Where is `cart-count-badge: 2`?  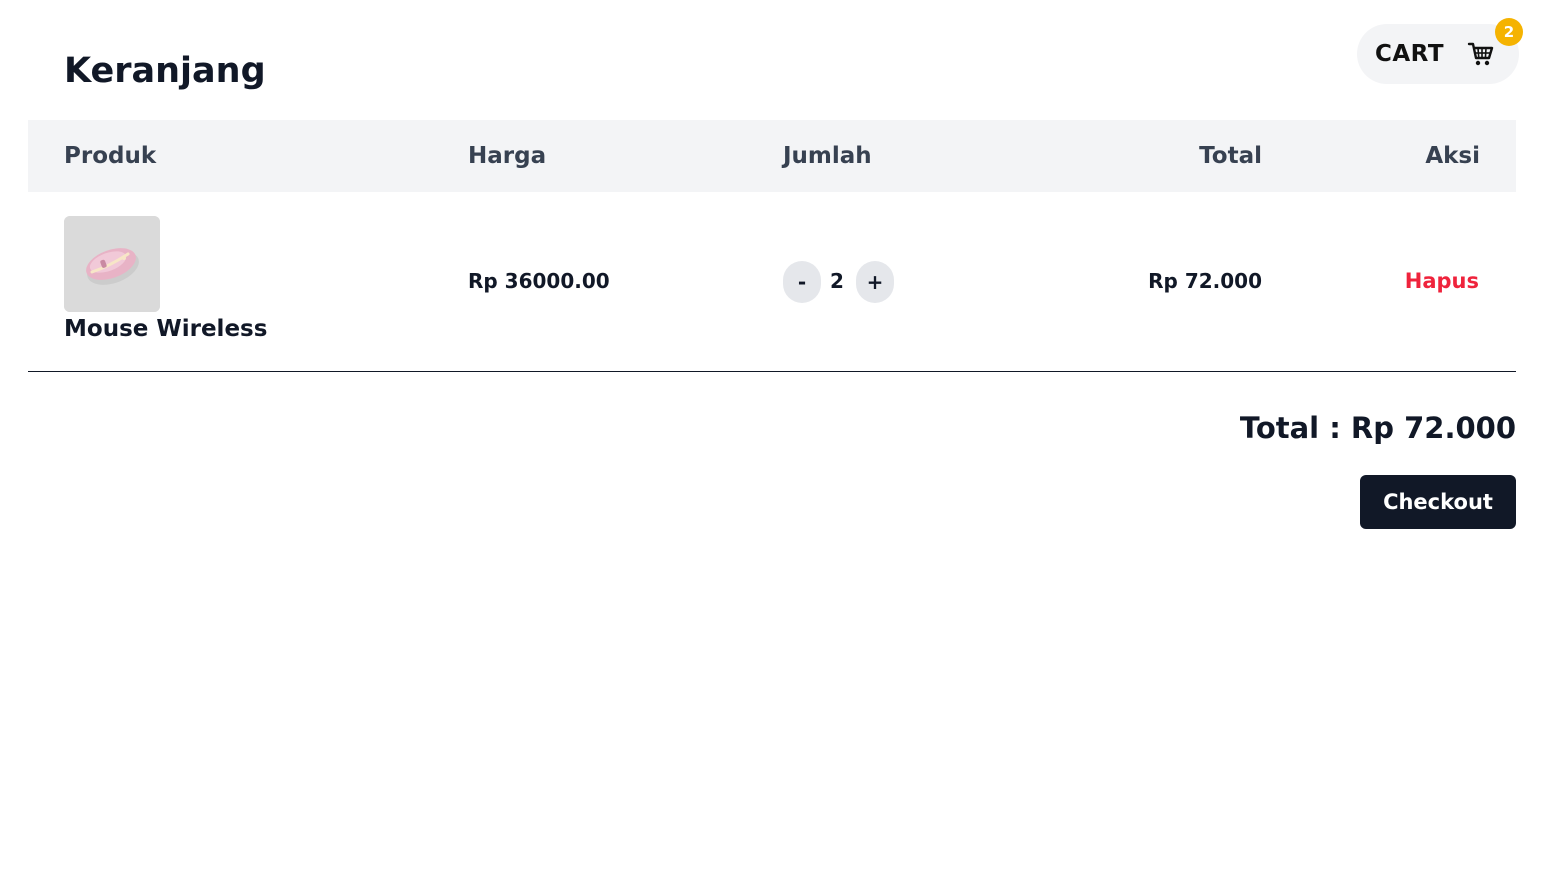 cart-count-badge: 2 is located at coordinates (1509, 32).